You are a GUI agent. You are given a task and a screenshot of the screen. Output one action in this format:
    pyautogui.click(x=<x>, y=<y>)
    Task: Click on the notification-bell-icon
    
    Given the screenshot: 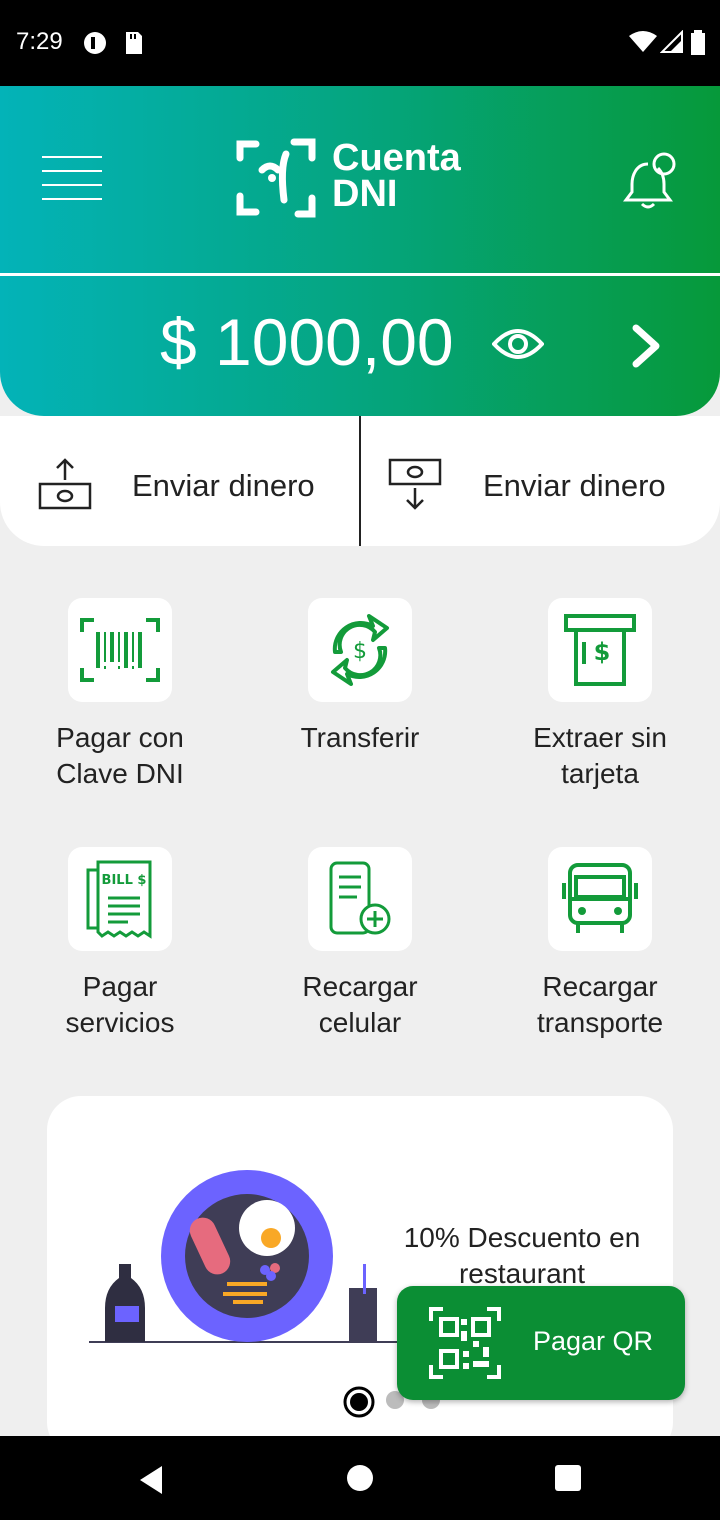 What is the action you would take?
    pyautogui.click(x=648, y=182)
    